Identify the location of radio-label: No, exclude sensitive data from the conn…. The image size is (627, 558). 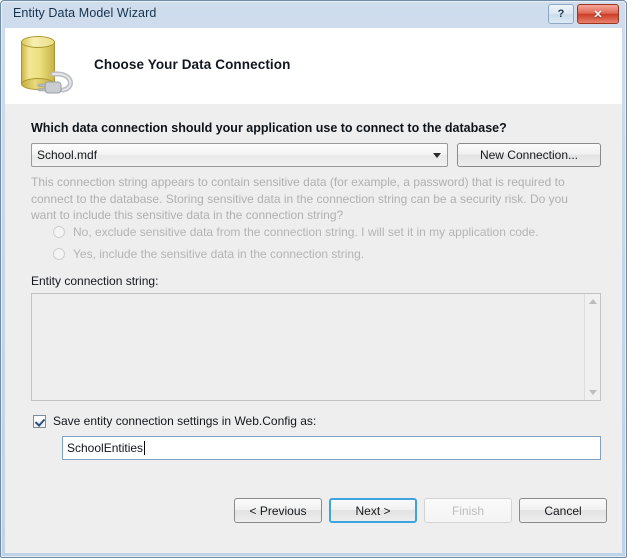
(306, 232).